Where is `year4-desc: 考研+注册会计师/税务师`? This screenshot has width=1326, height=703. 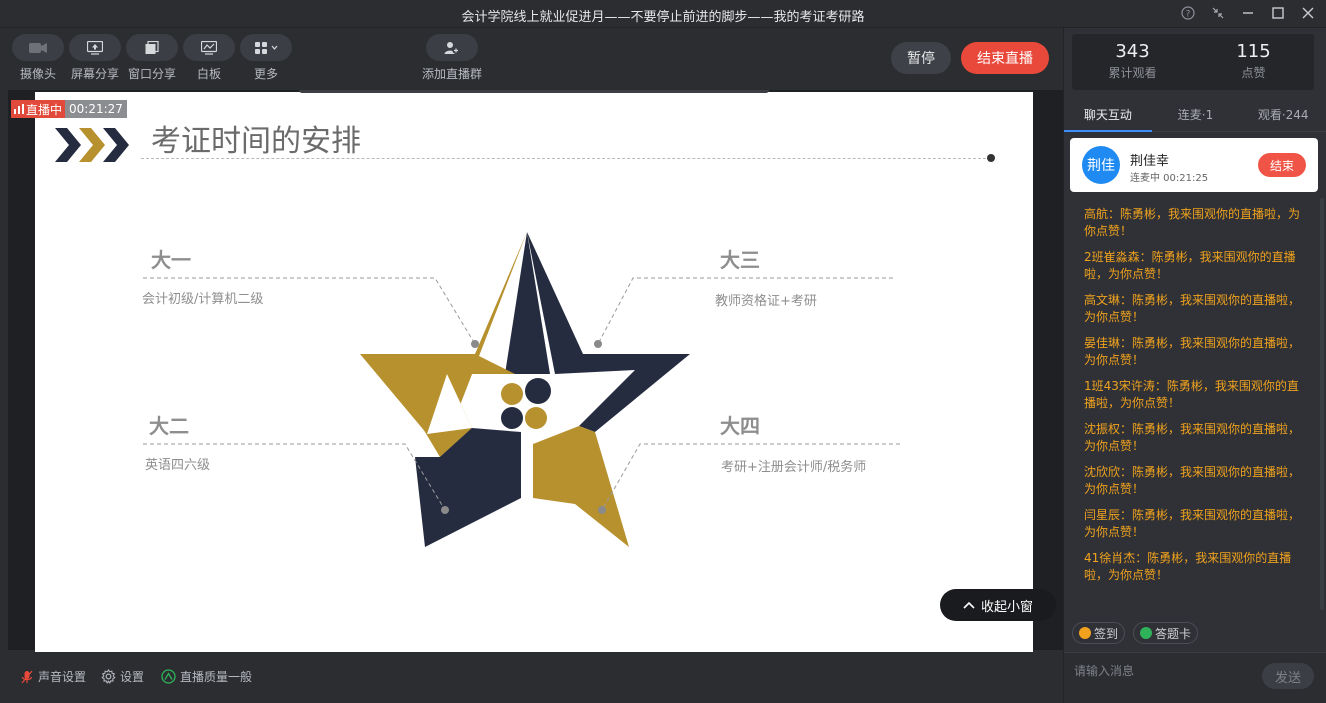
year4-desc: 考研+注册会计师/税务师 is located at coordinates (794, 467).